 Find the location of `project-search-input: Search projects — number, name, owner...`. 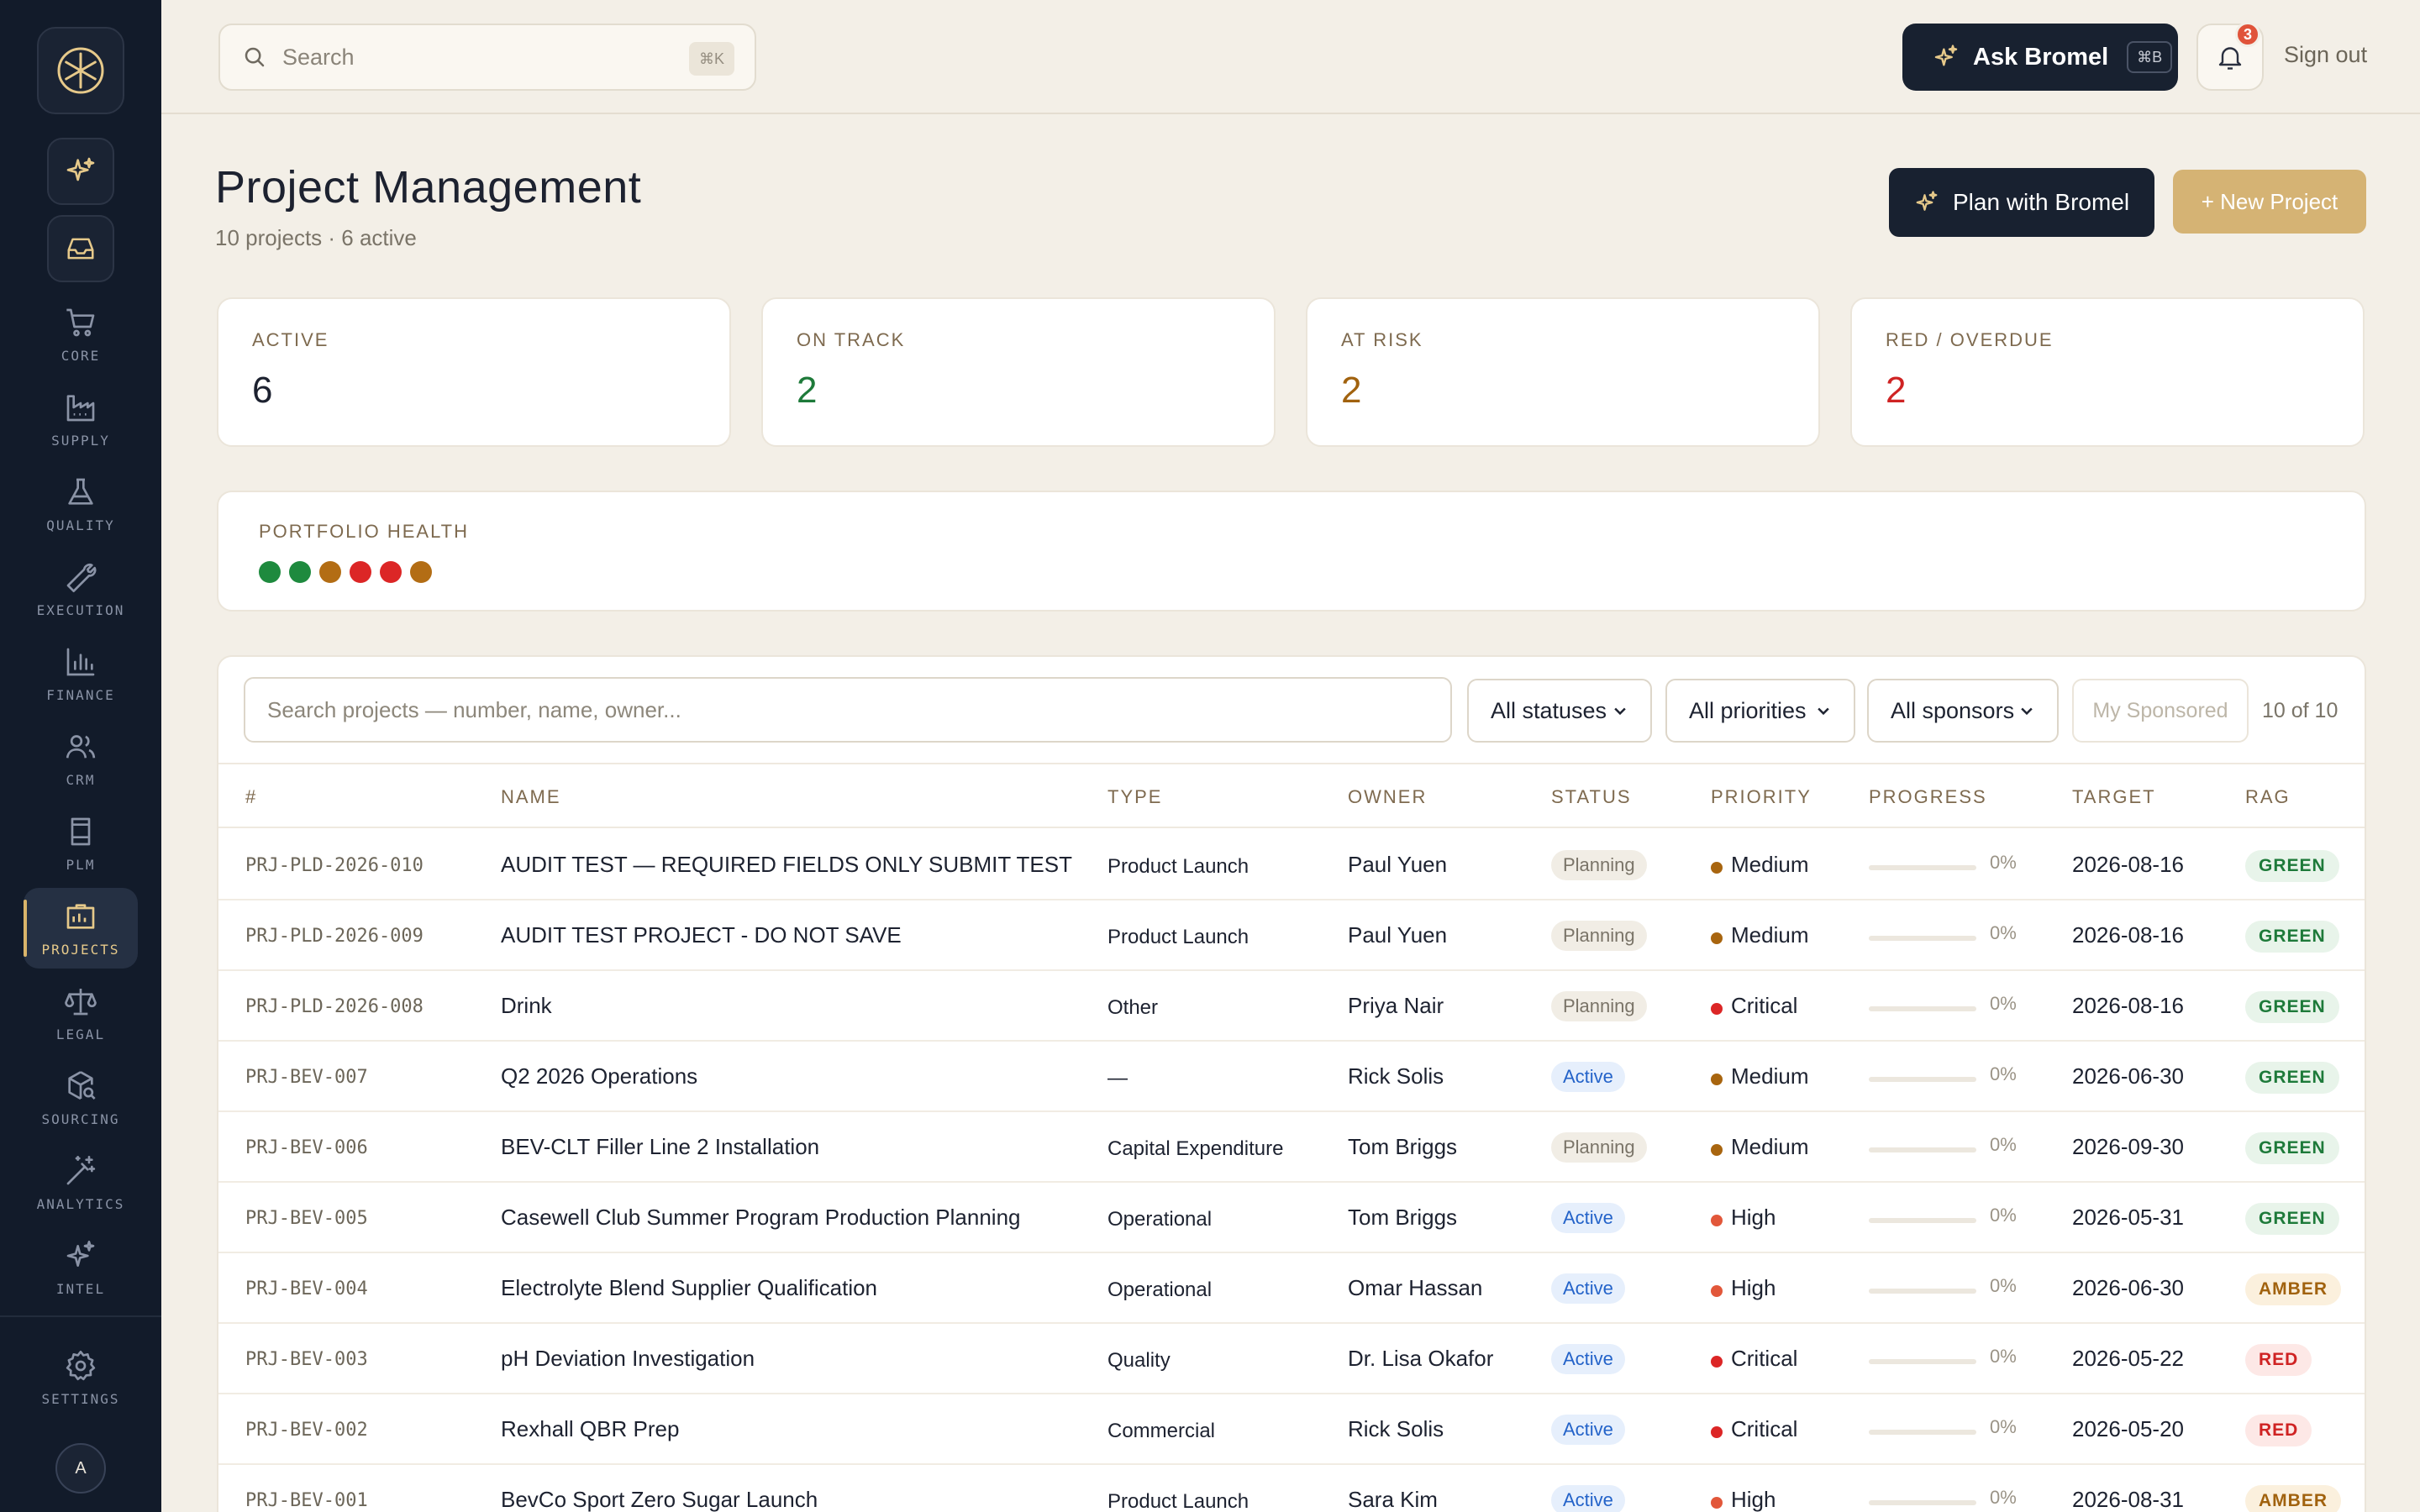

project-search-input: Search projects — number, name, owner... is located at coordinates (848, 710).